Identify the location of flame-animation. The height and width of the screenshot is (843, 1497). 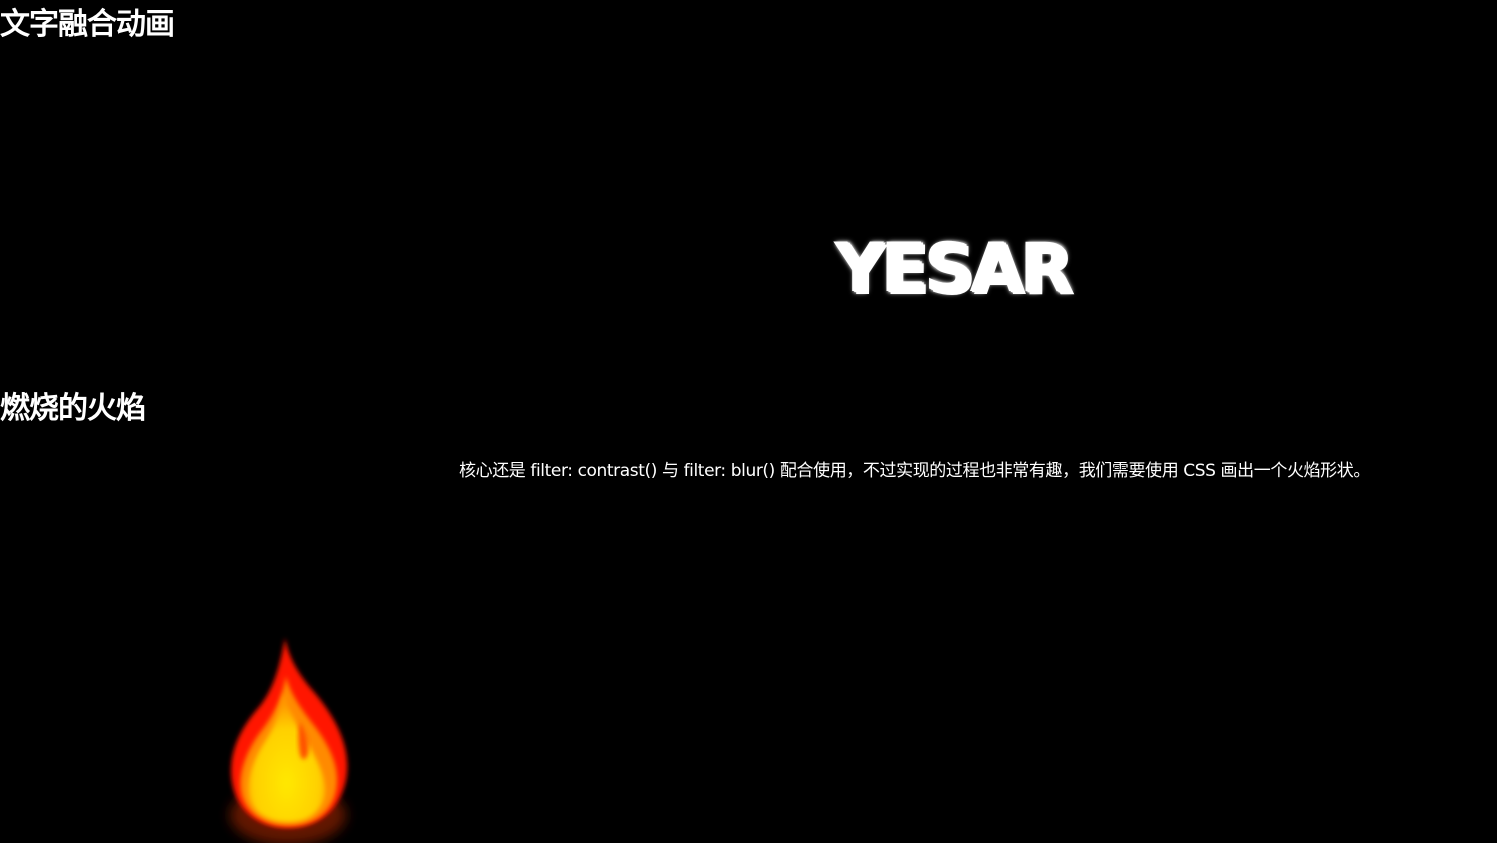
(289, 736).